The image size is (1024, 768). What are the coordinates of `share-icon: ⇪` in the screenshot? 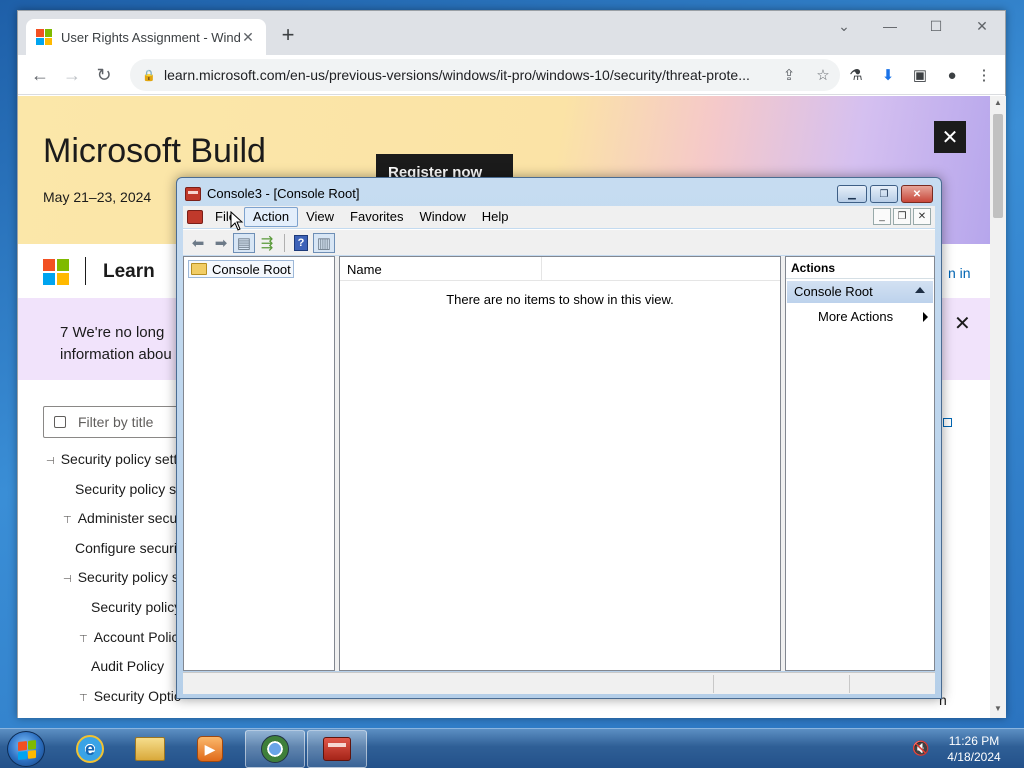 It's located at (789, 75).